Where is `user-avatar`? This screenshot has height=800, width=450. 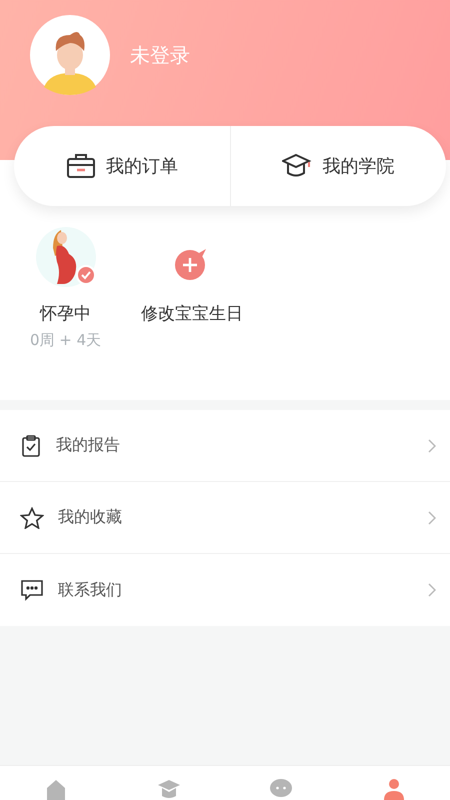
user-avatar is located at coordinates (70, 55).